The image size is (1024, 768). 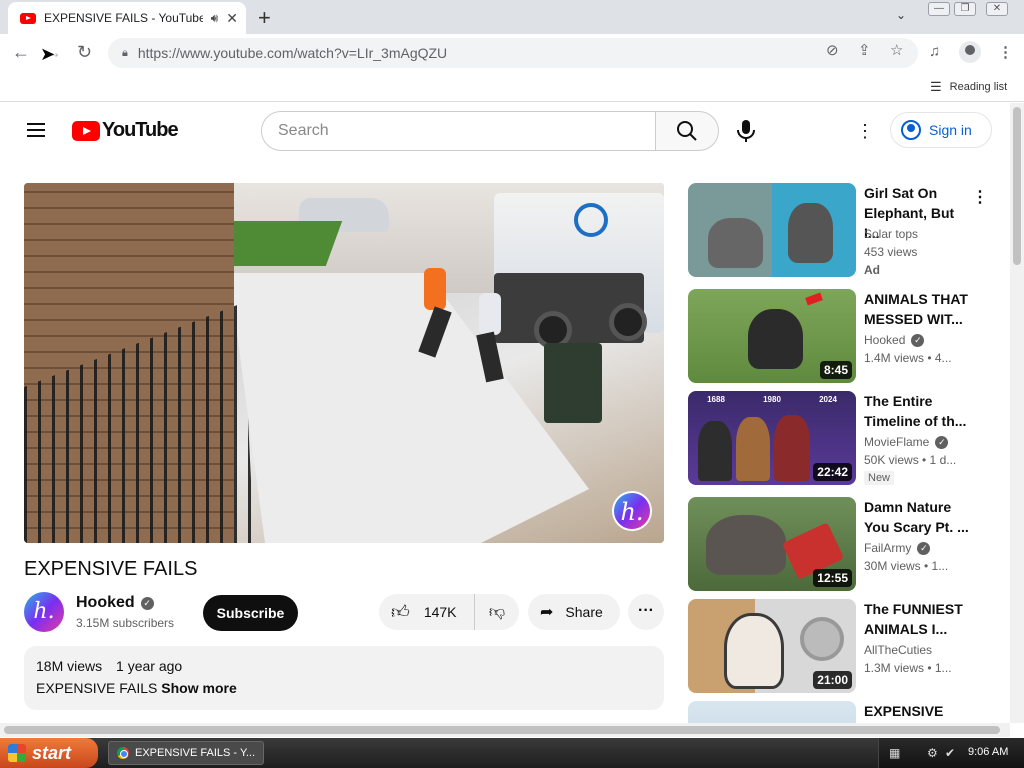 What do you see at coordinates (772, 438) in the screenshot?
I see `video-thumbnail: 1688 1980 2024 22:42` at bounding box center [772, 438].